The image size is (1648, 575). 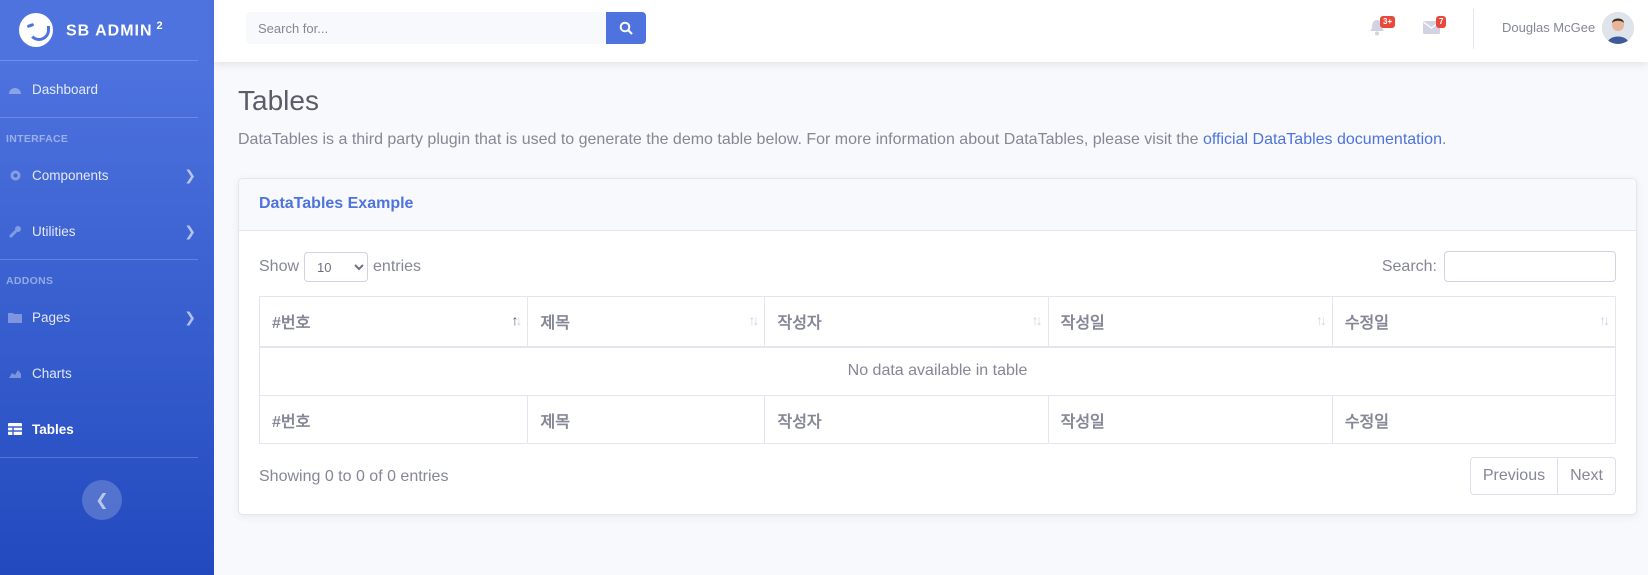 I want to click on footer-created: 작성일, so click(x=1190, y=419).